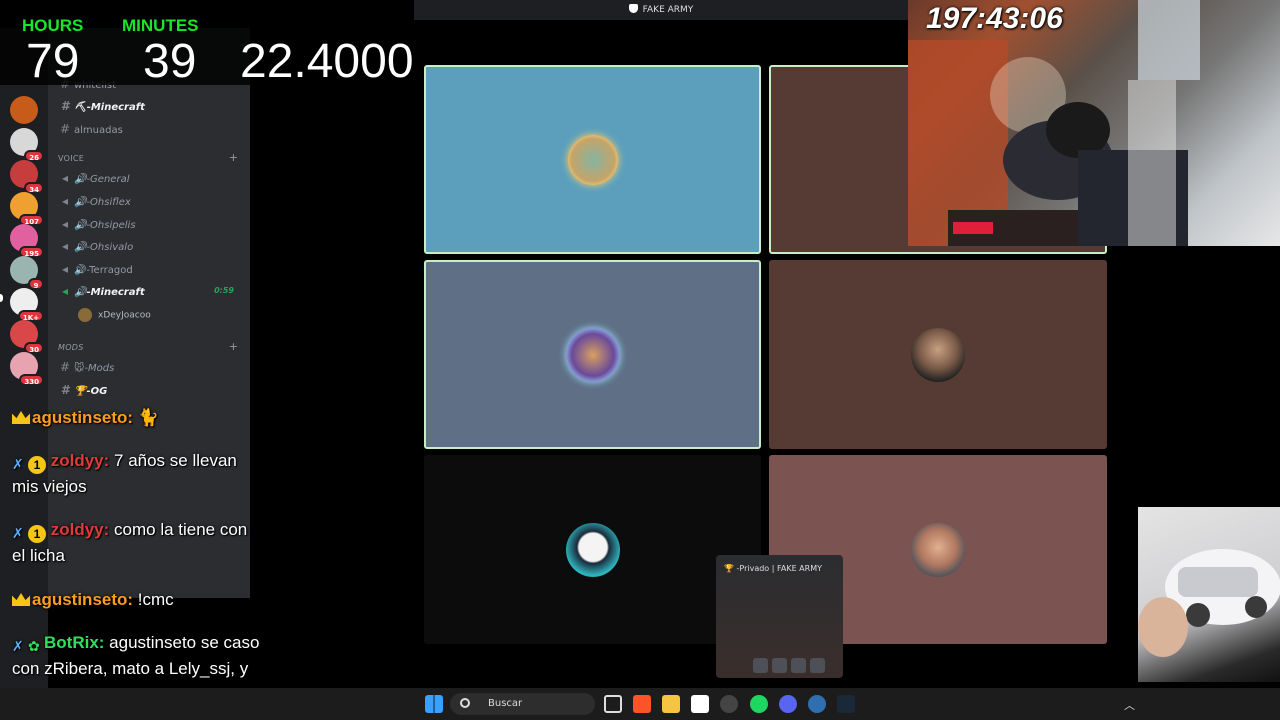  I want to click on file-explorer-icon, so click(671, 704).